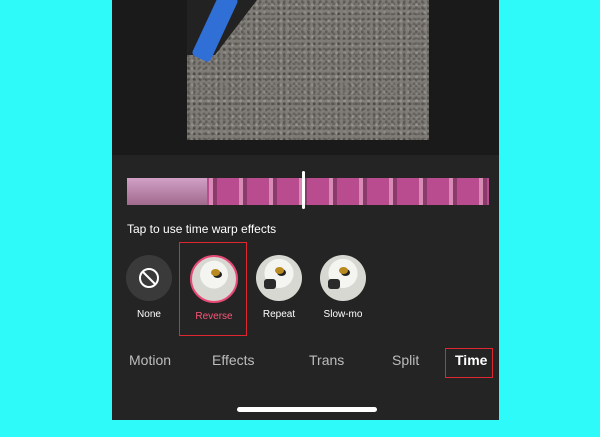  I want to click on effect-repeat: Repeat, so click(279, 287).